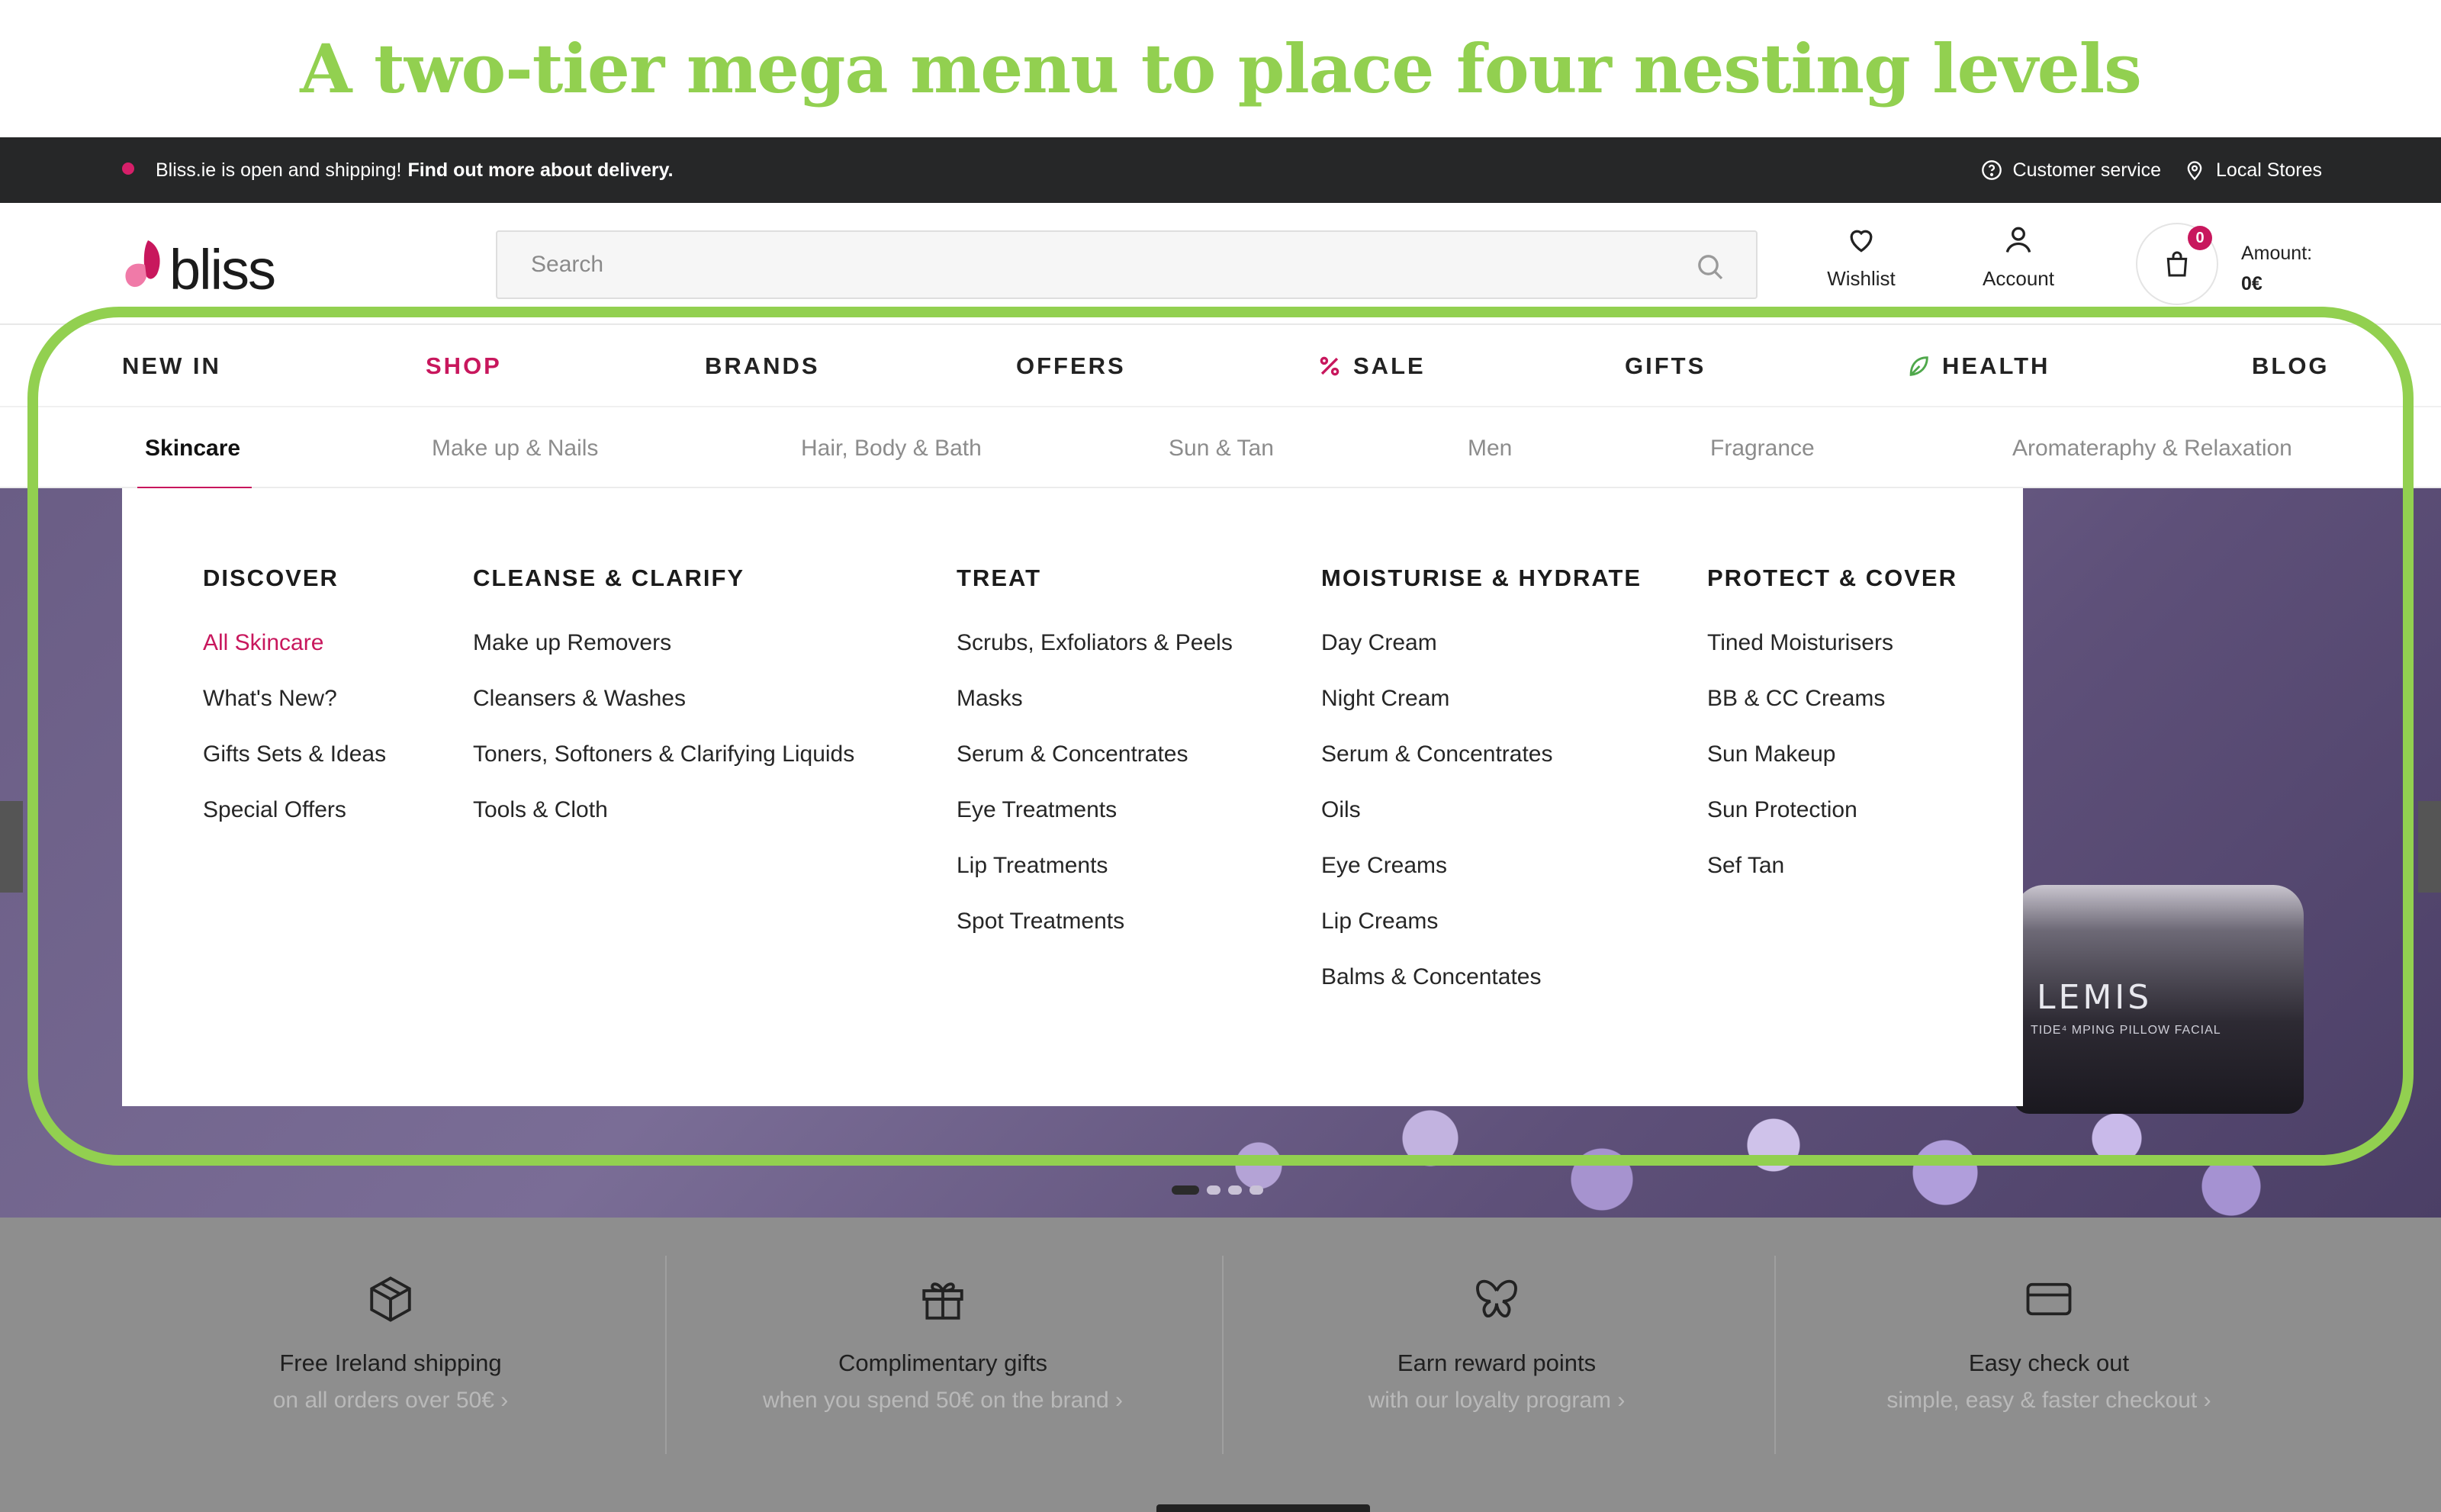 The height and width of the screenshot is (1512, 2441). What do you see at coordinates (1095, 810) in the screenshot?
I see `menu-link: Eye Treatments` at bounding box center [1095, 810].